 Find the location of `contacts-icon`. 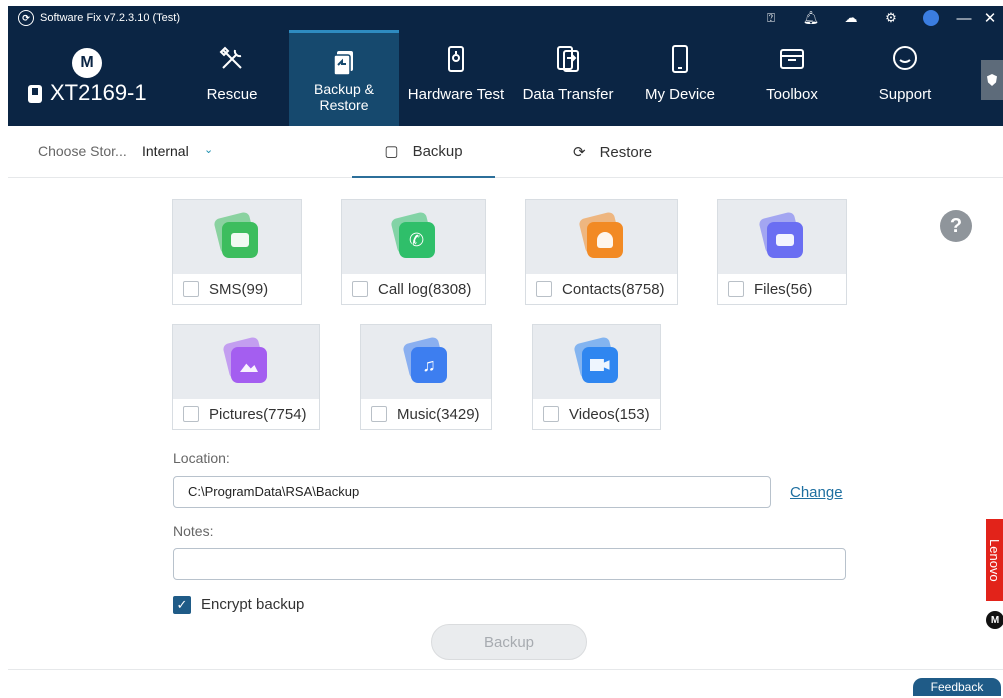

contacts-icon is located at coordinates (601, 236).